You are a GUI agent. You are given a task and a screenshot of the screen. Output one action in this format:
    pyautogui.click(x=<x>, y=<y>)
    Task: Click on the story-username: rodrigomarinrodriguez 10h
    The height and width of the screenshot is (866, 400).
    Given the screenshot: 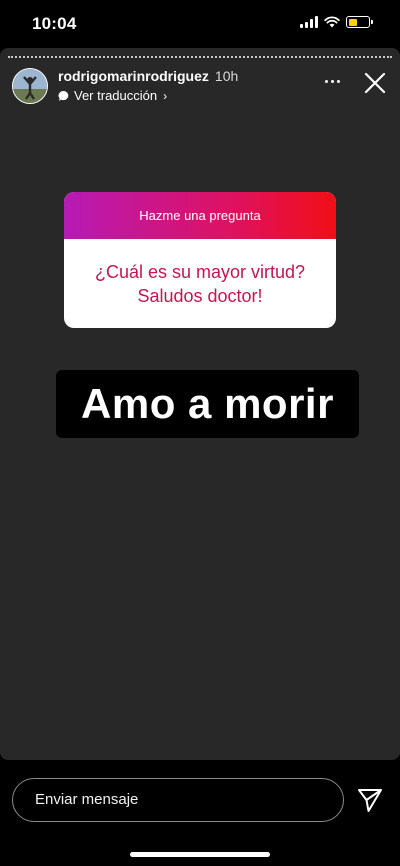 What is the action you would take?
    pyautogui.click(x=148, y=76)
    